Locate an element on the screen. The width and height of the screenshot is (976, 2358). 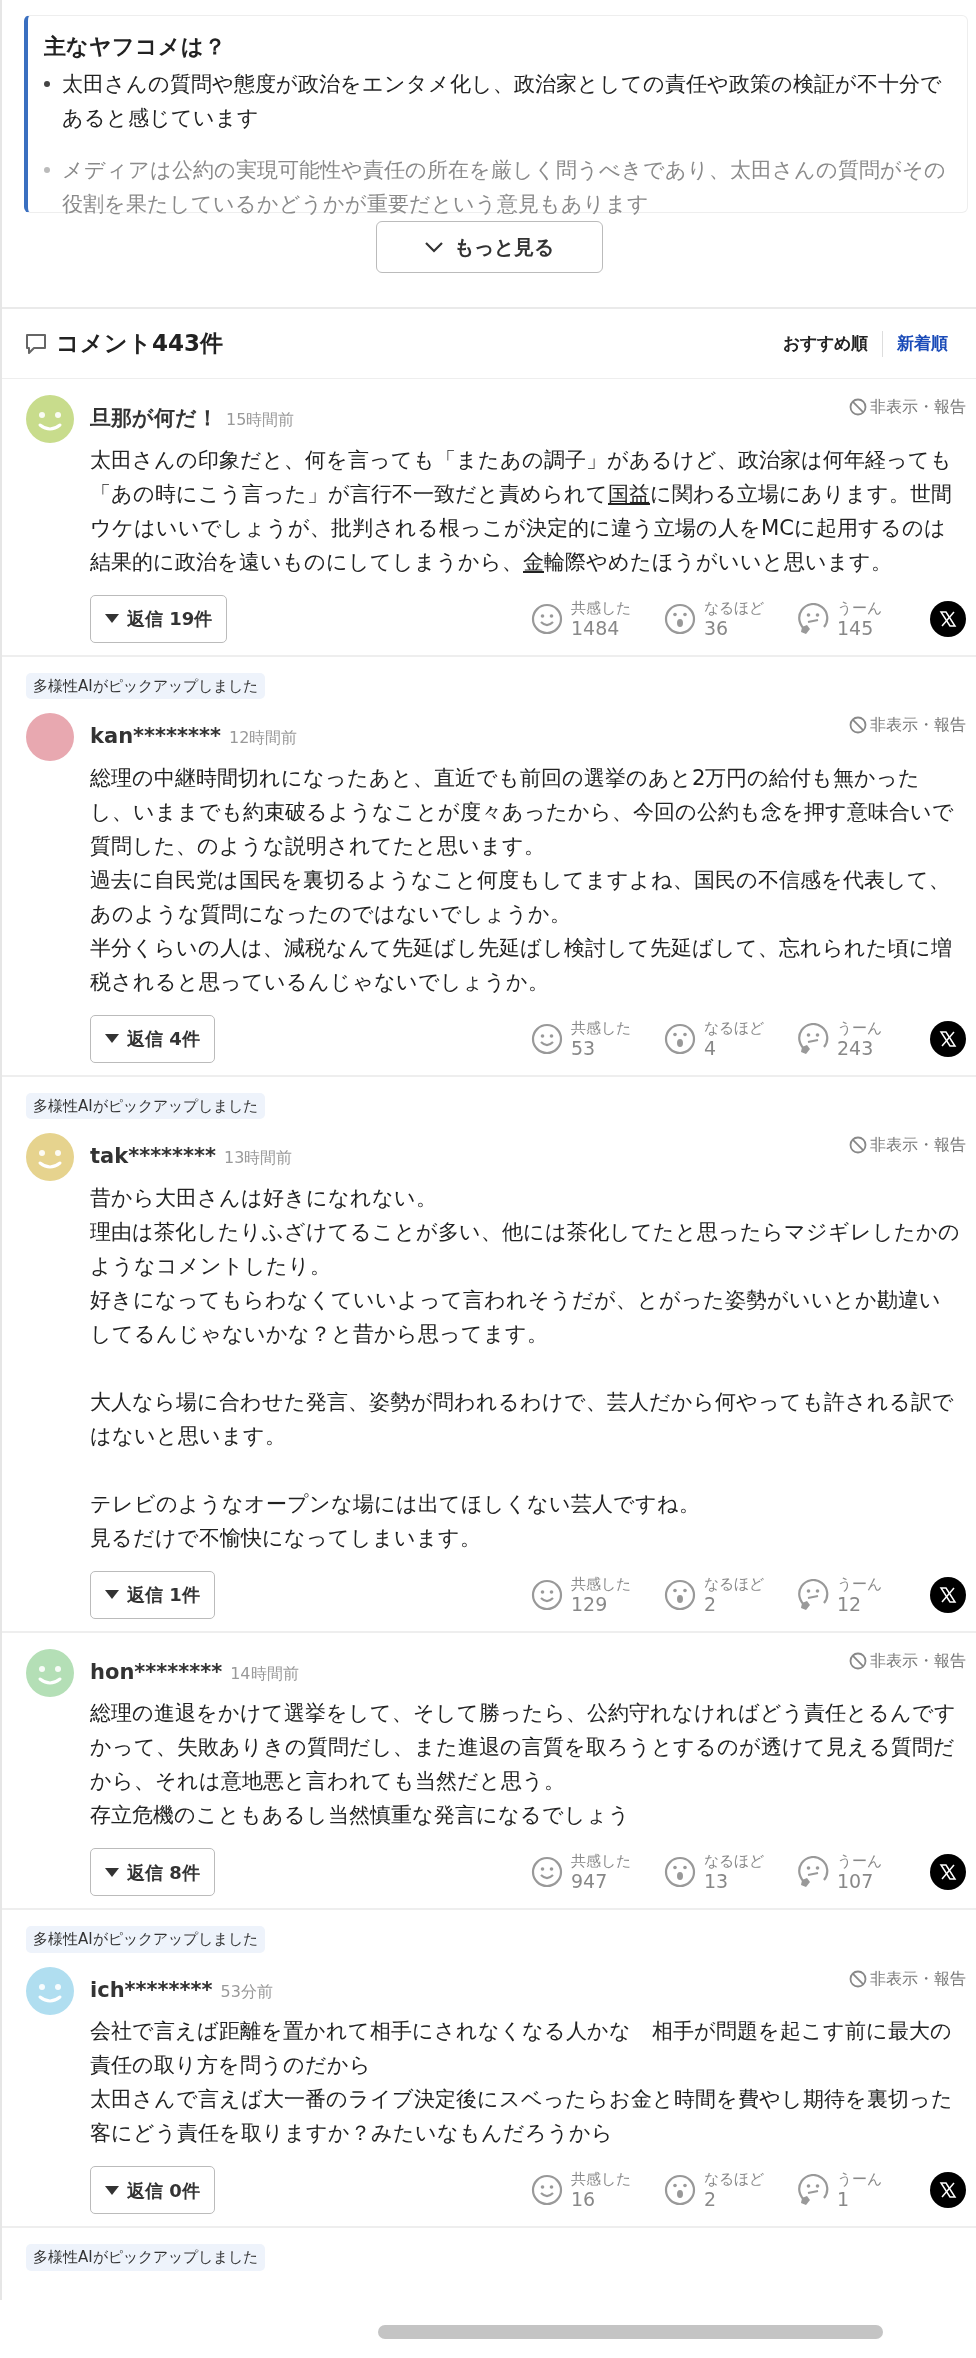
reaction-button: 共感した 1484 is located at coordinates (597, 618).